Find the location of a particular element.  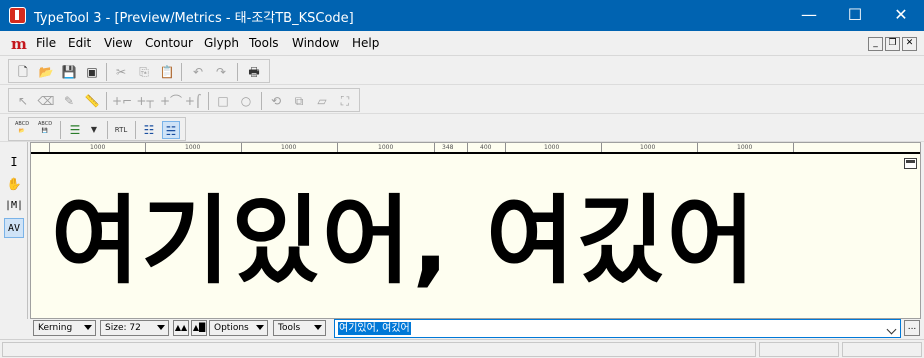

maximize-button: ☐ is located at coordinates (855, 15).